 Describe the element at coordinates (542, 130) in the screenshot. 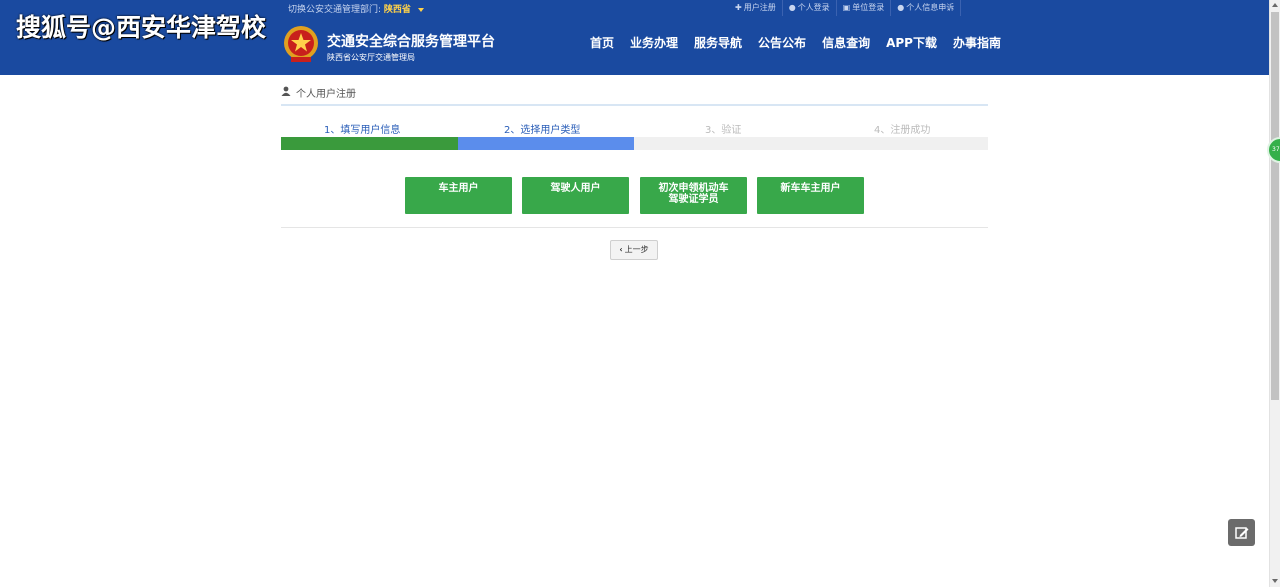

I see `step-2-label: 2、选择用户类型` at that location.